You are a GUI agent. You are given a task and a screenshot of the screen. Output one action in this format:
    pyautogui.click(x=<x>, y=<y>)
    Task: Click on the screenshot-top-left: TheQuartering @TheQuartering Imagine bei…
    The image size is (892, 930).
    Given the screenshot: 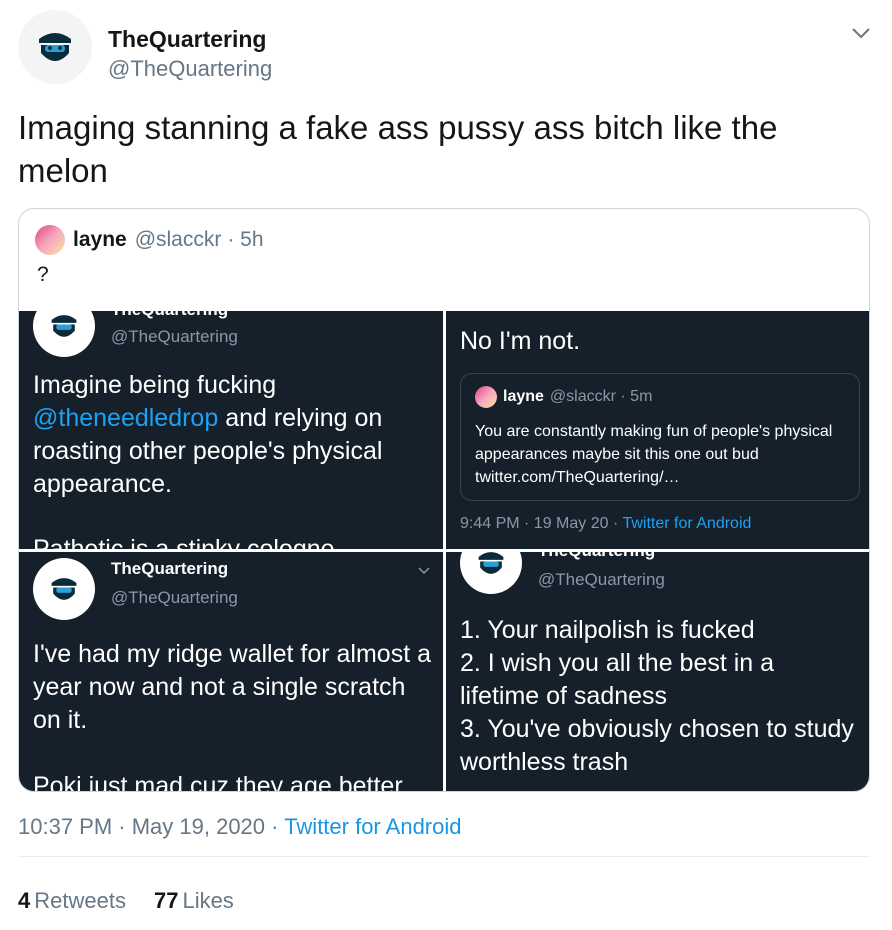 What is the action you would take?
    pyautogui.click(x=231, y=430)
    